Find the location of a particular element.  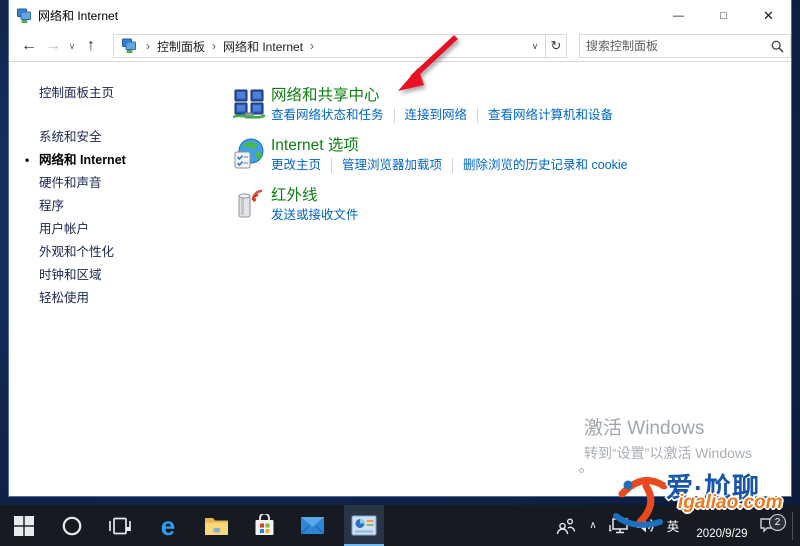

microsoft-store-icon is located at coordinates (264, 524).